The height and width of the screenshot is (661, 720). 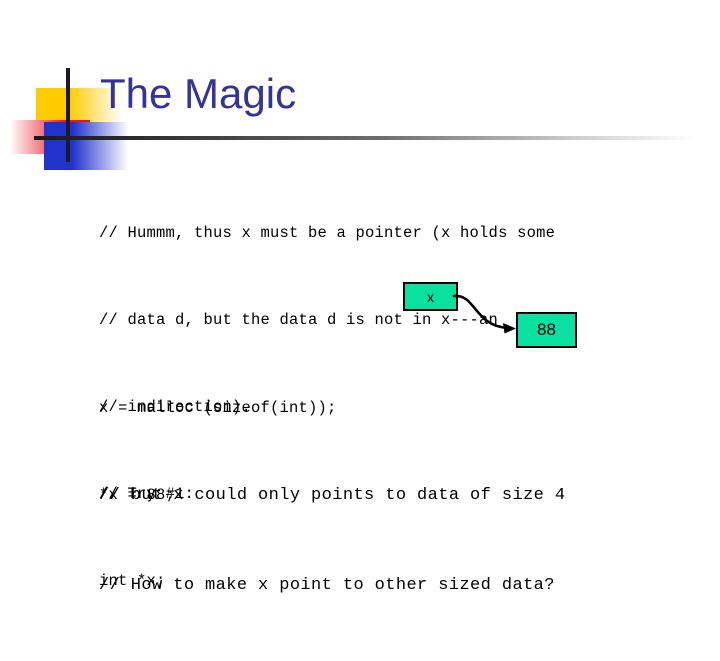 I want to click on value-box: 88, so click(x=546, y=330).